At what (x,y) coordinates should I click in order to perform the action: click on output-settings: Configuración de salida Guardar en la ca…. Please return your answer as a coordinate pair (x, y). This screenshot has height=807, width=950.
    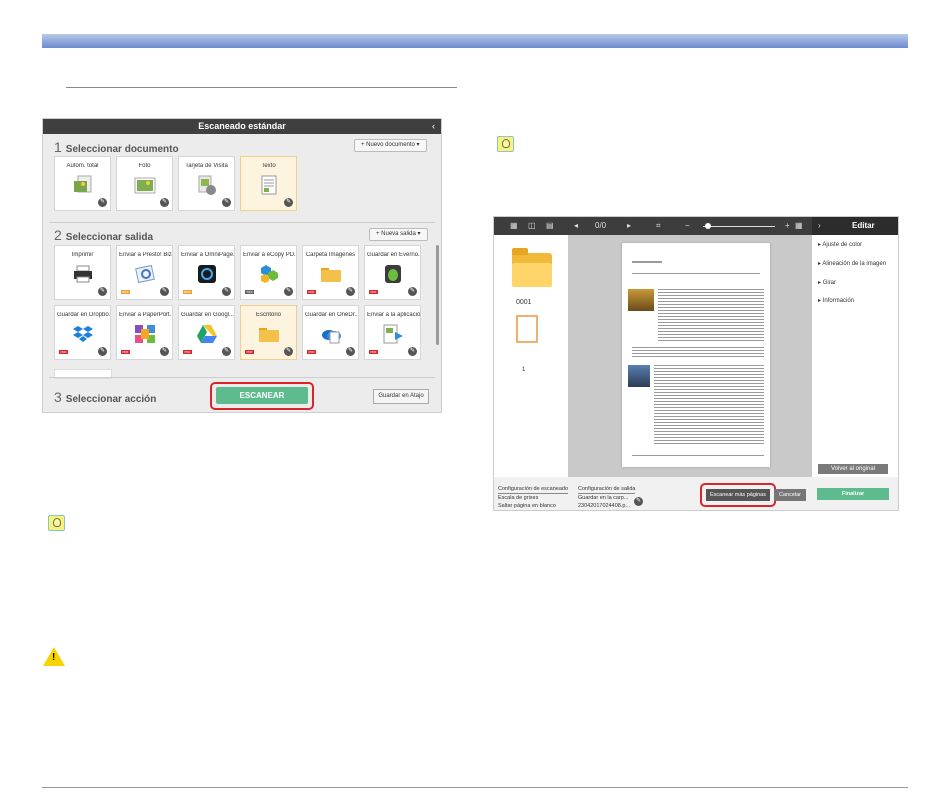
    Looking at the image, I should click on (607, 497).